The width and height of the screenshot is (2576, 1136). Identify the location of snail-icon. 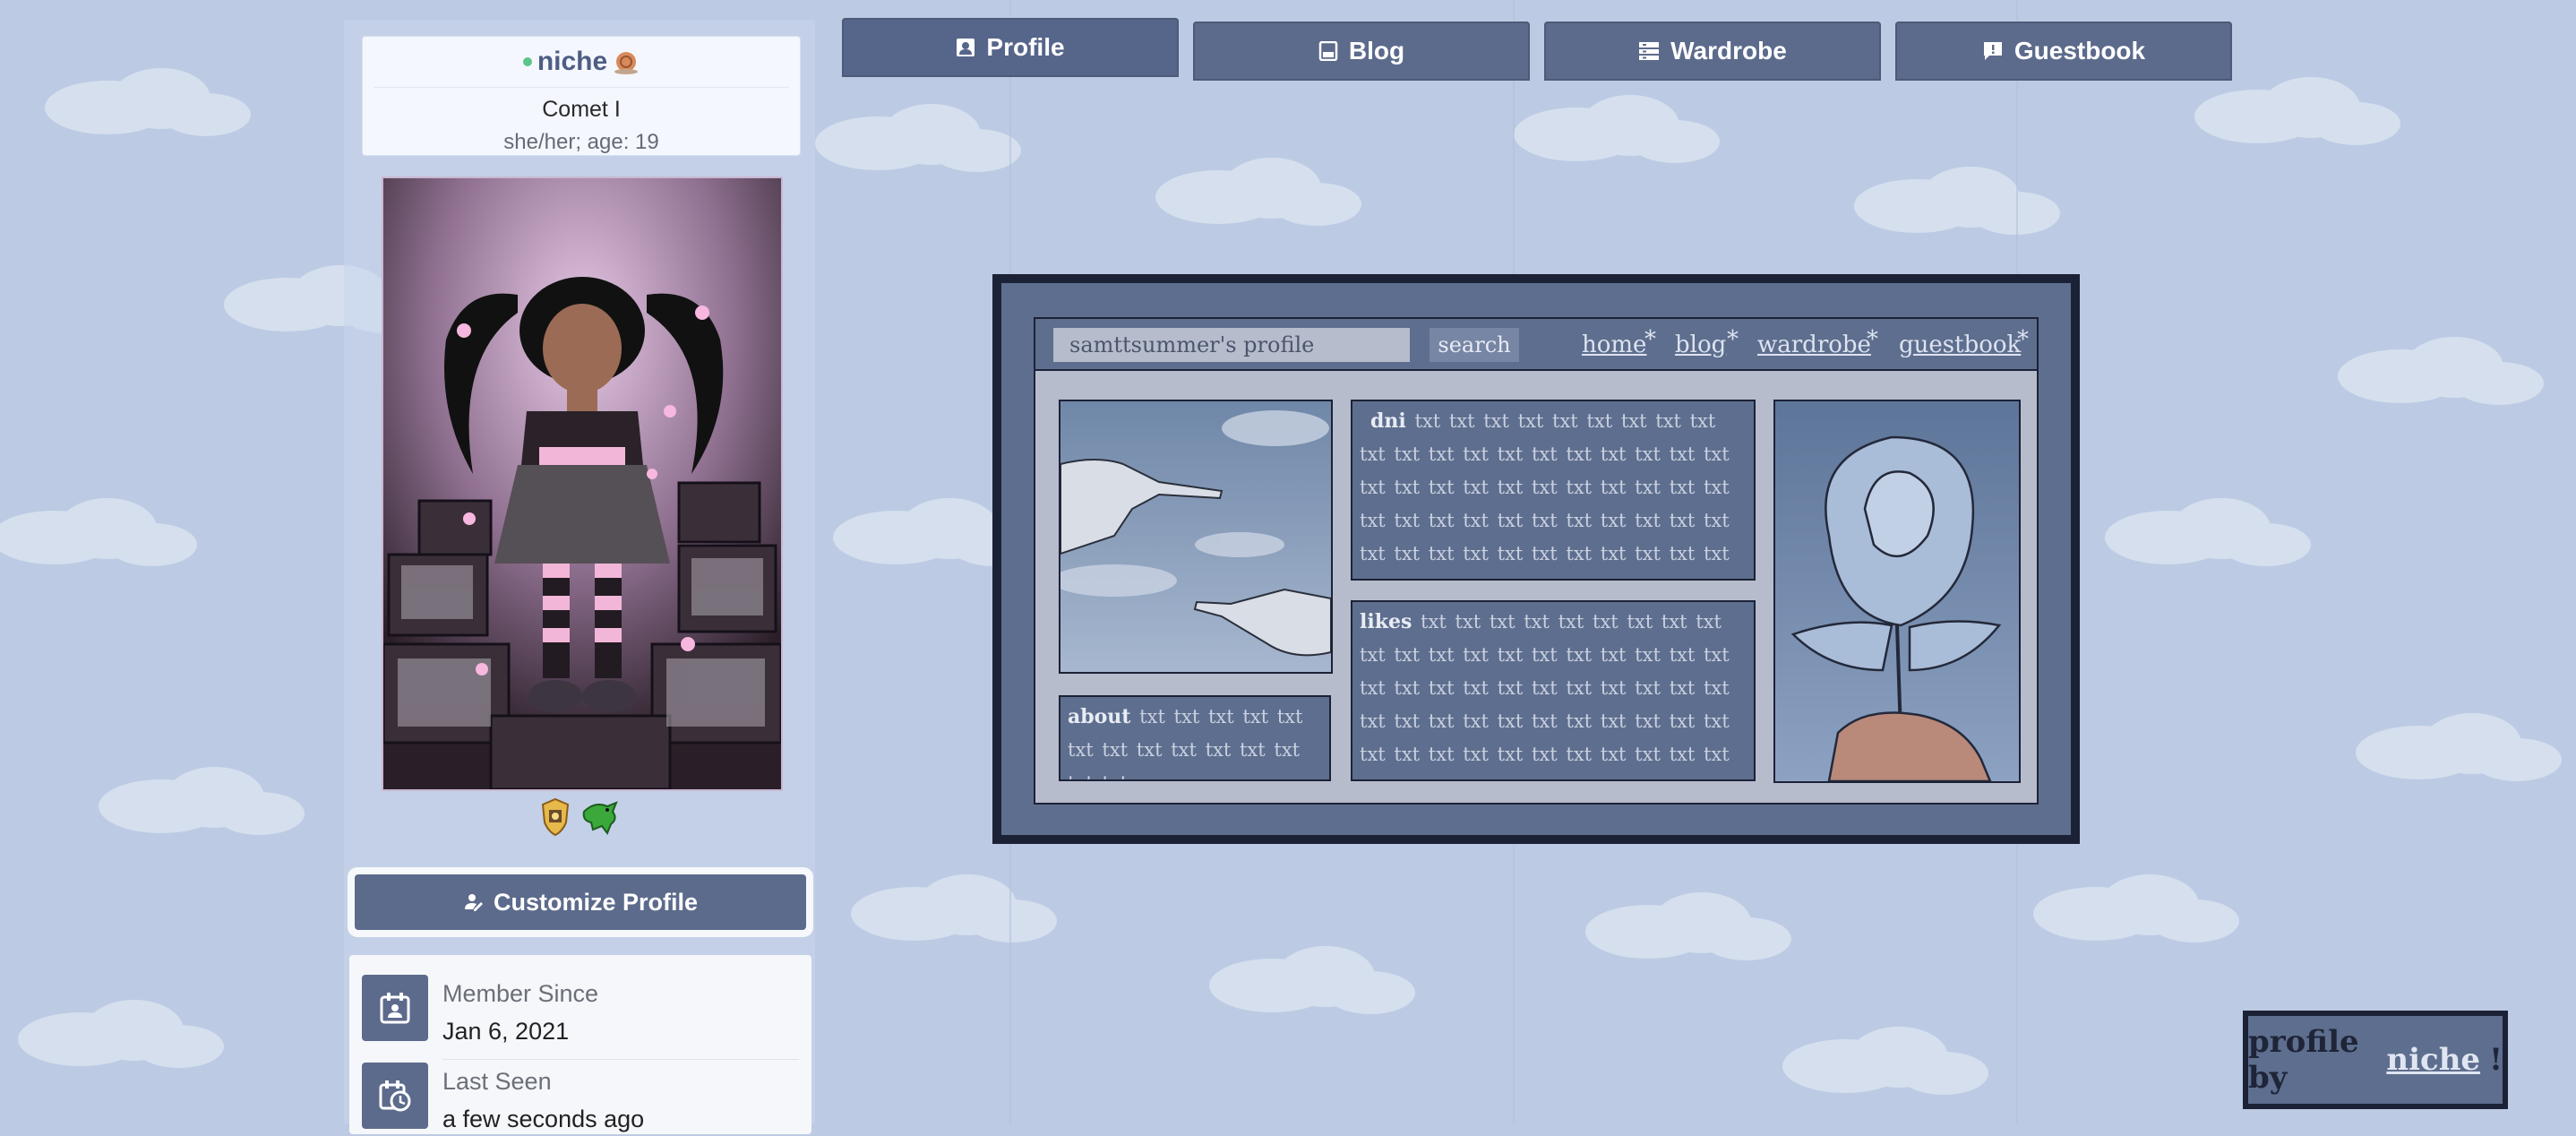
(626, 63).